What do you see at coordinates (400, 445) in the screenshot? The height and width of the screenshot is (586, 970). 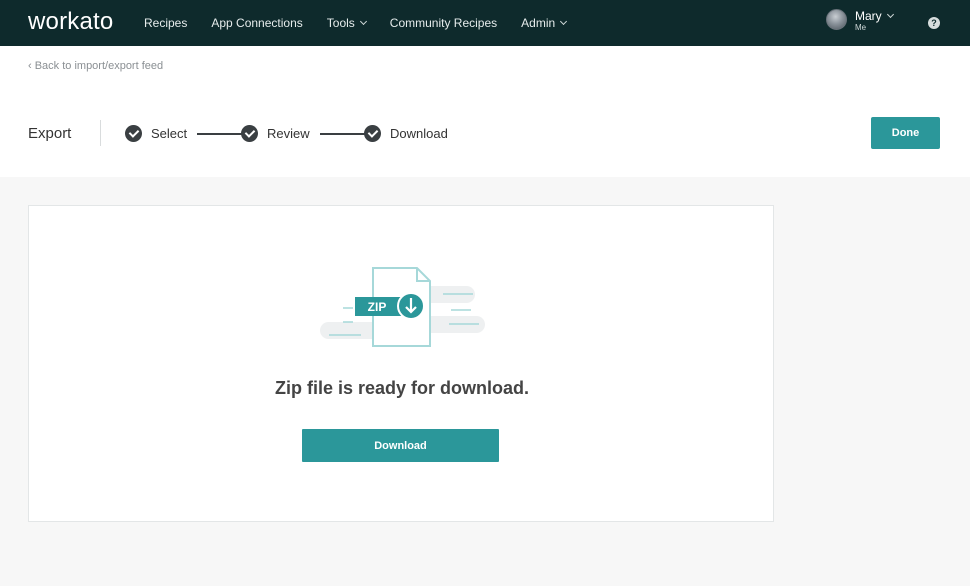 I see `download-button: Download` at bounding box center [400, 445].